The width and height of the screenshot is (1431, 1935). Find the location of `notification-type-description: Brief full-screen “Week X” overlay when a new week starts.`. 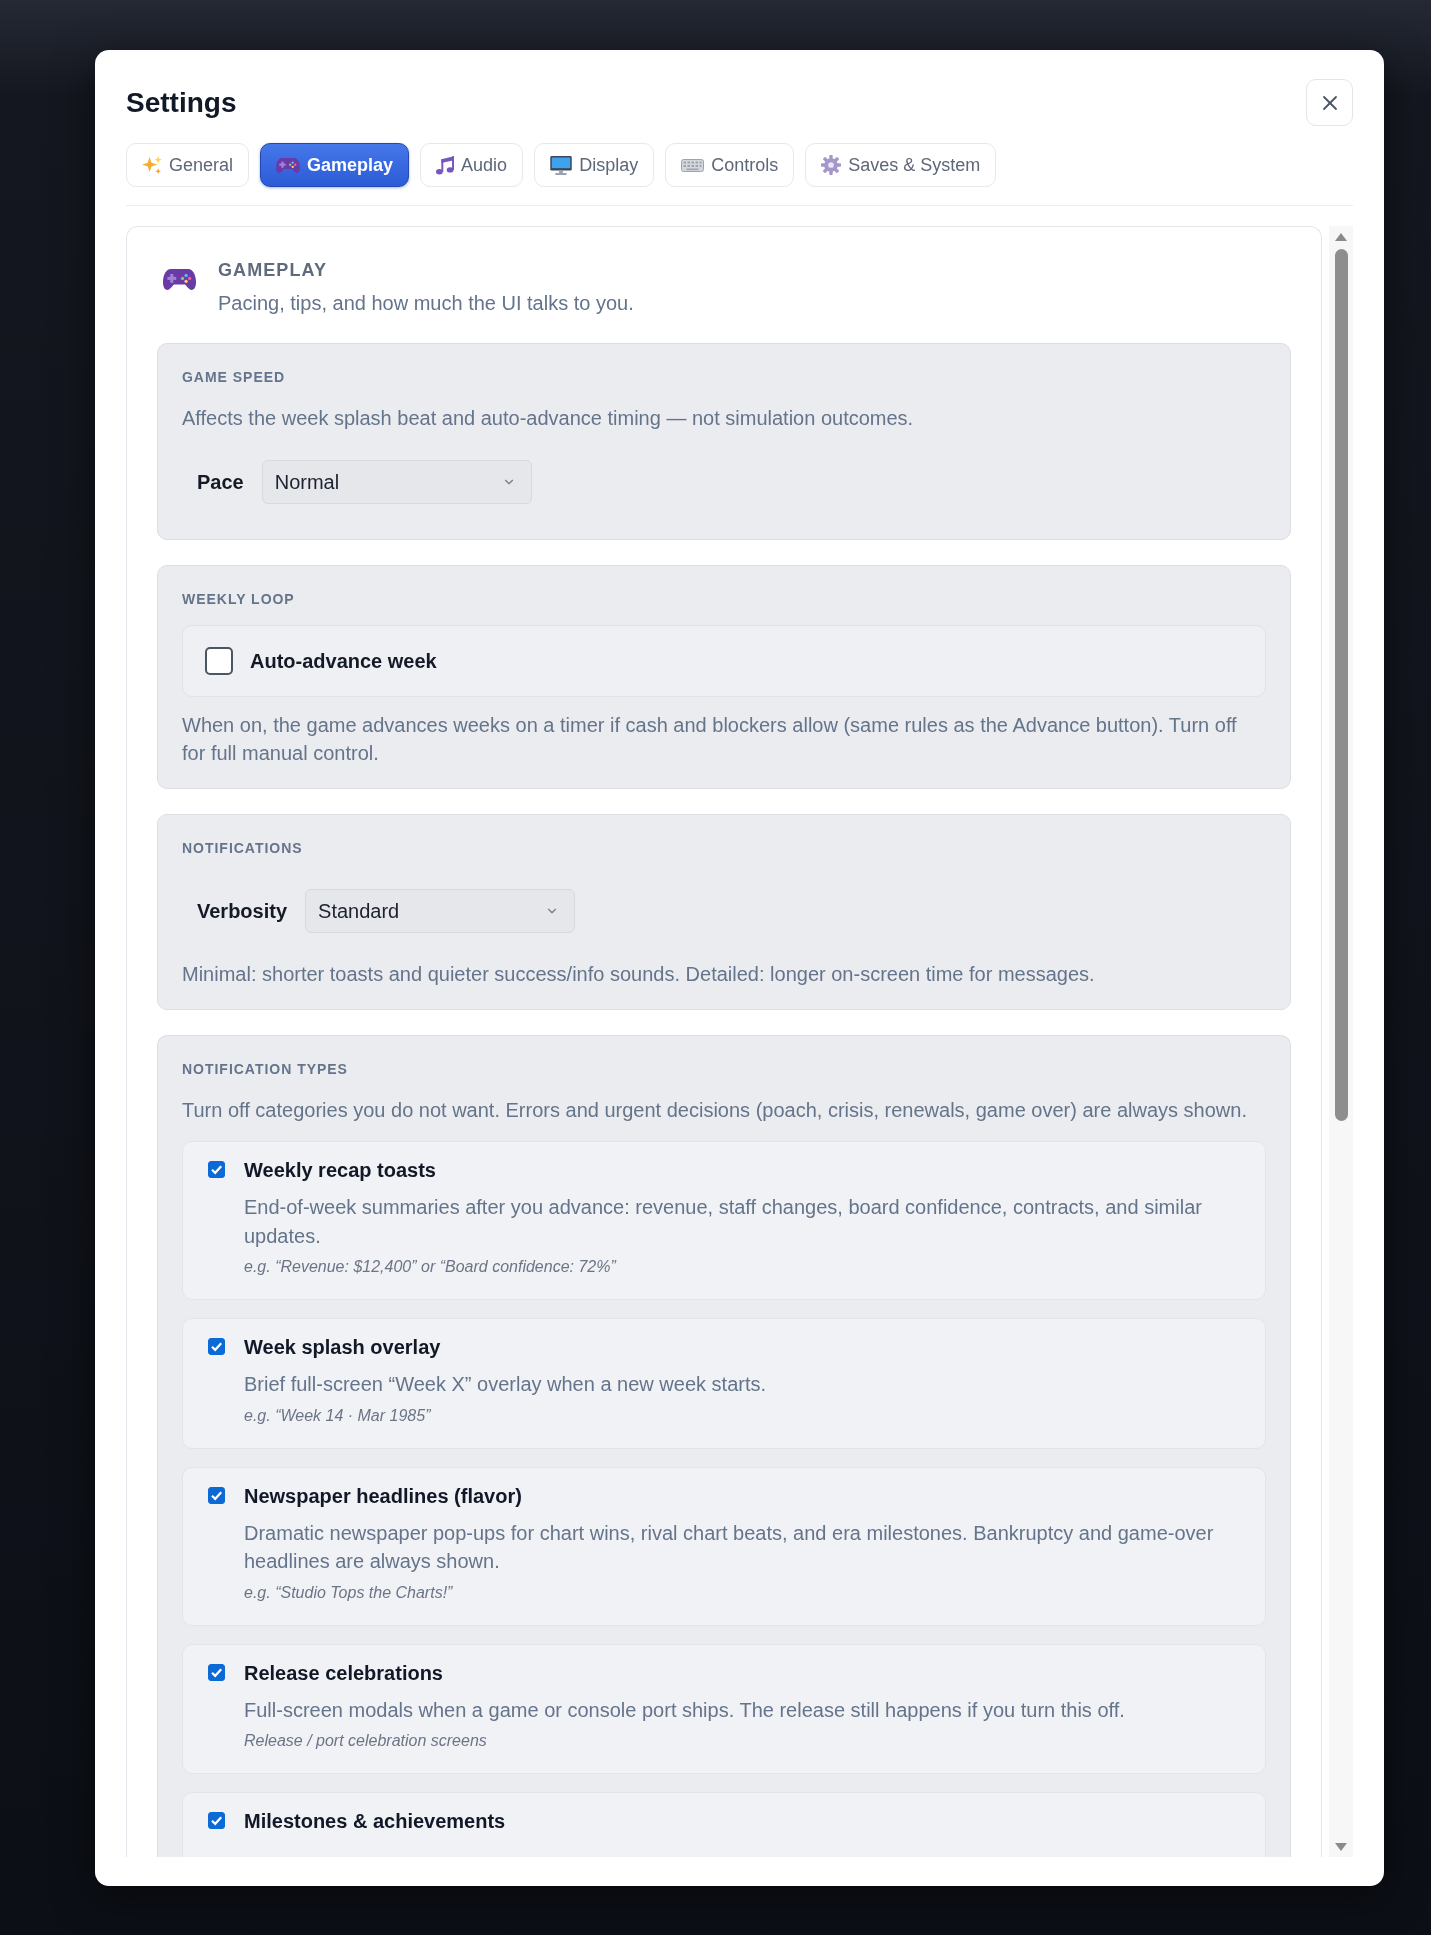

notification-type-description: Brief full-screen “Week X” overlay when a new week starts. is located at coordinates (506, 1384).